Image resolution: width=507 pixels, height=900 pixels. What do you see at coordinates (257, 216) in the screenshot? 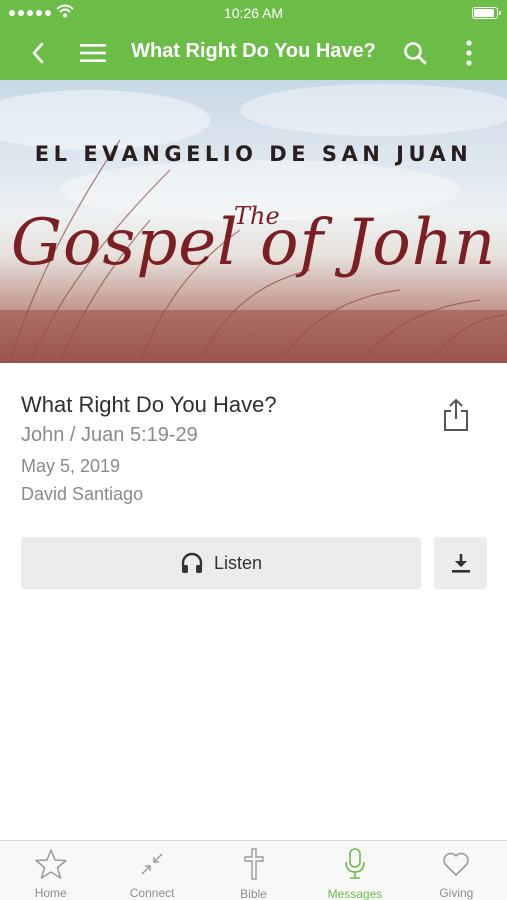
I see `artwork-the: The` at bounding box center [257, 216].